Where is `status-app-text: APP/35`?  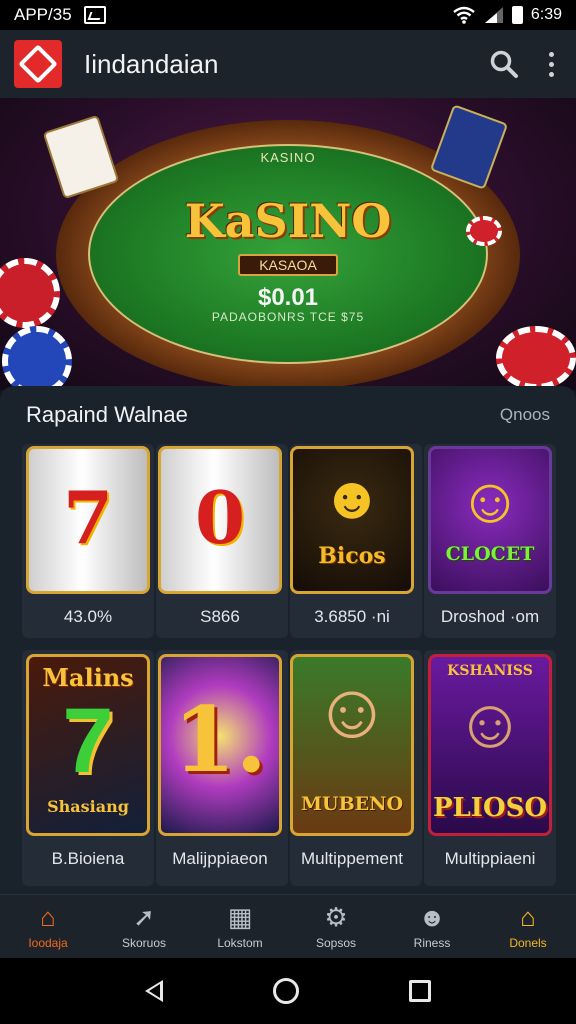
status-app-text: APP/35 is located at coordinates (43, 14).